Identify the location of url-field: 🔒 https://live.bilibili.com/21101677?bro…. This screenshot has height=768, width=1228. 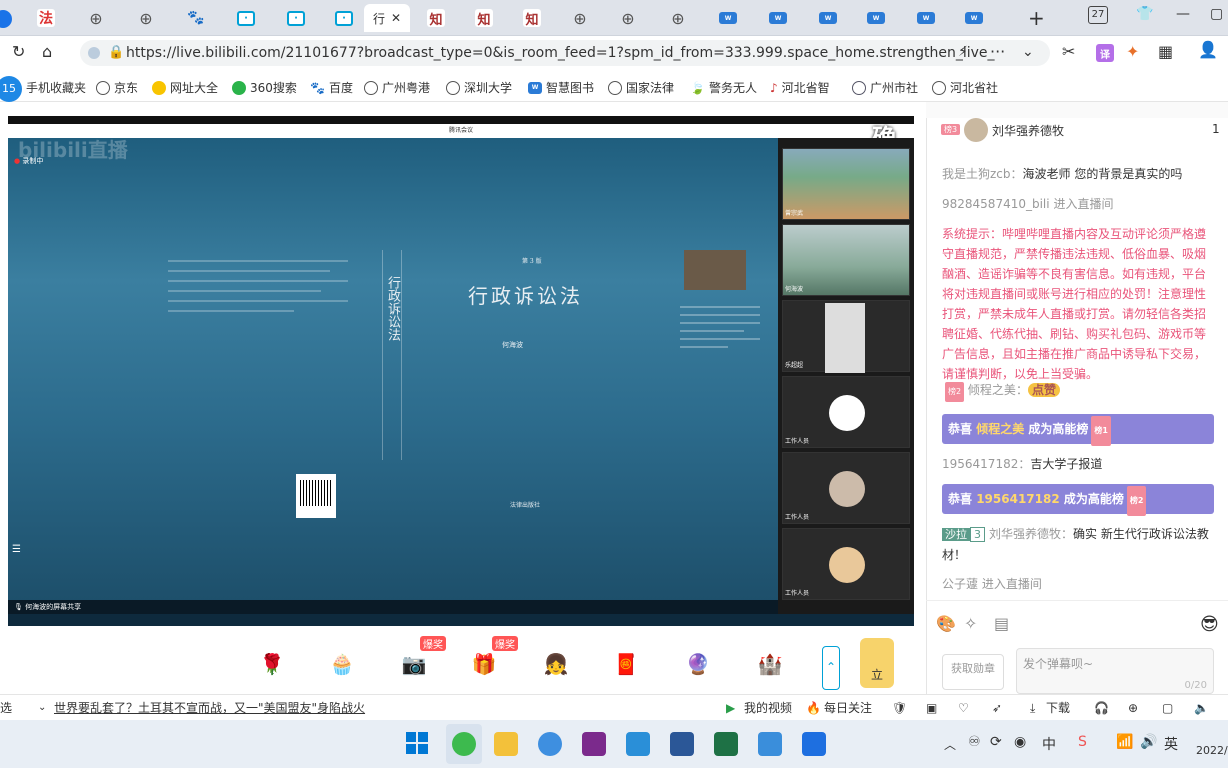
(565, 53).